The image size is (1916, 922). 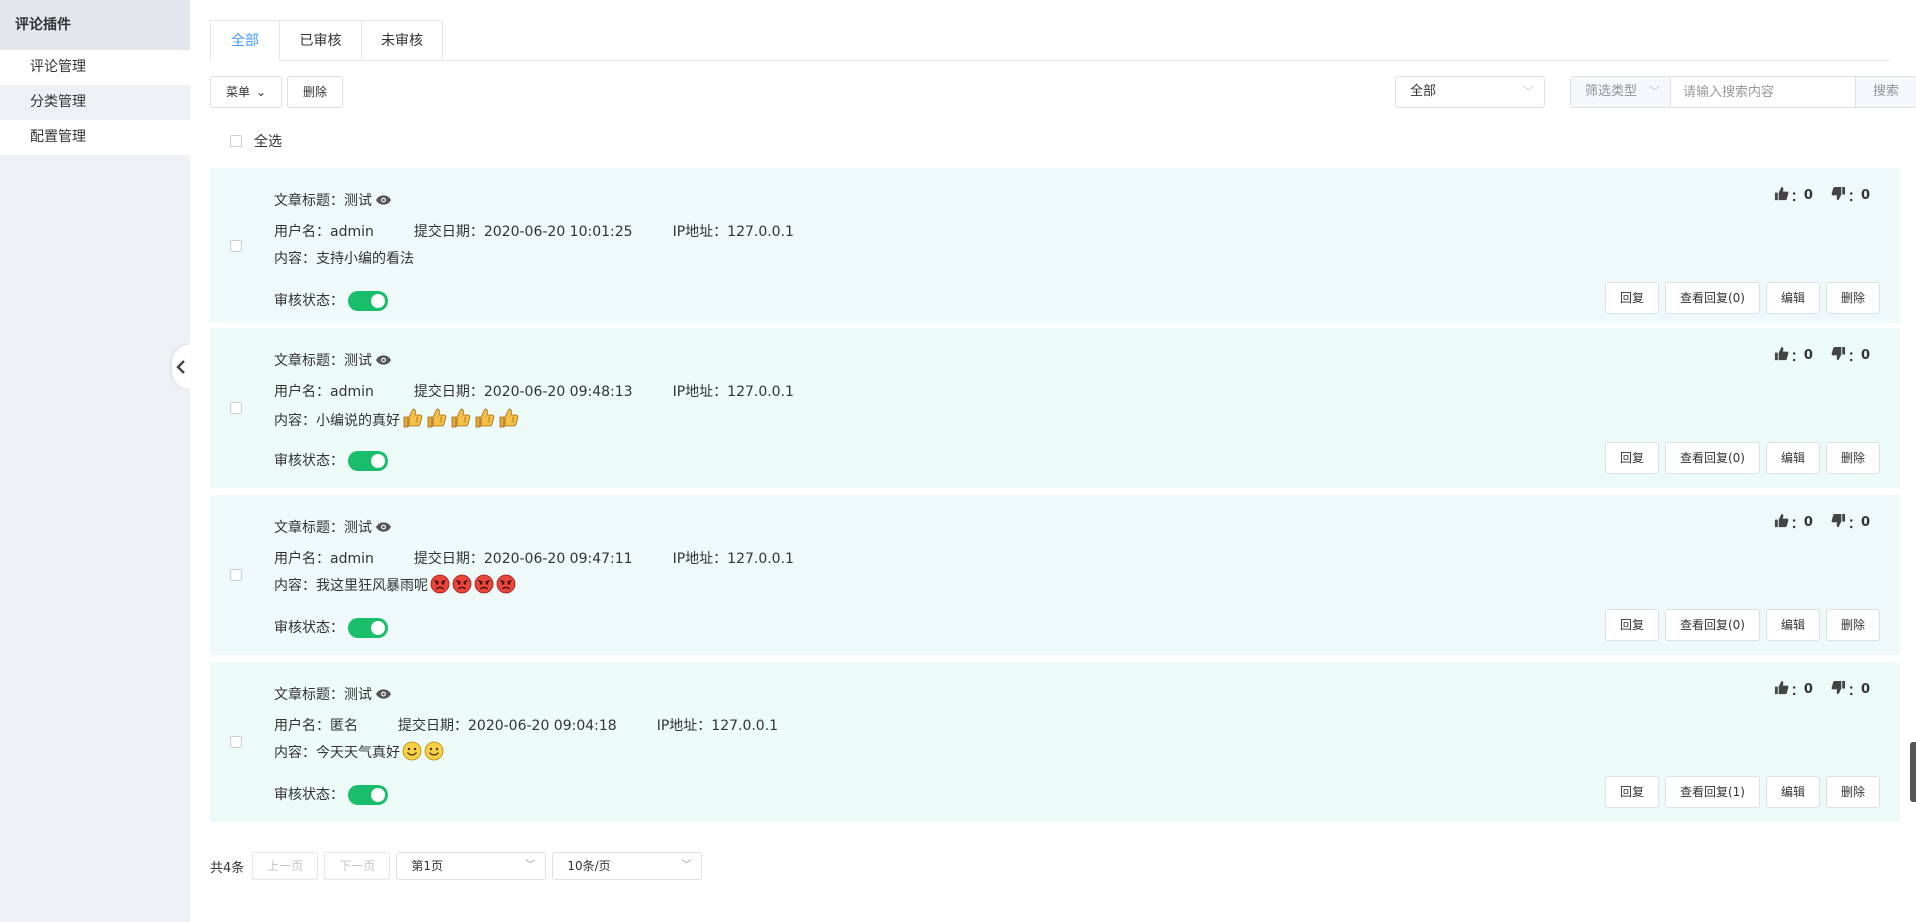 What do you see at coordinates (1913, 772) in the screenshot?
I see `side-panel-handle` at bounding box center [1913, 772].